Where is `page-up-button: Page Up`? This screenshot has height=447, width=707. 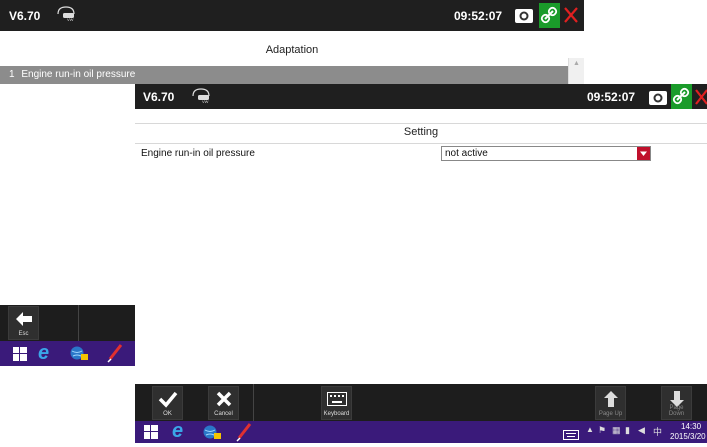 page-up-button: Page Up is located at coordinates (610, 403).